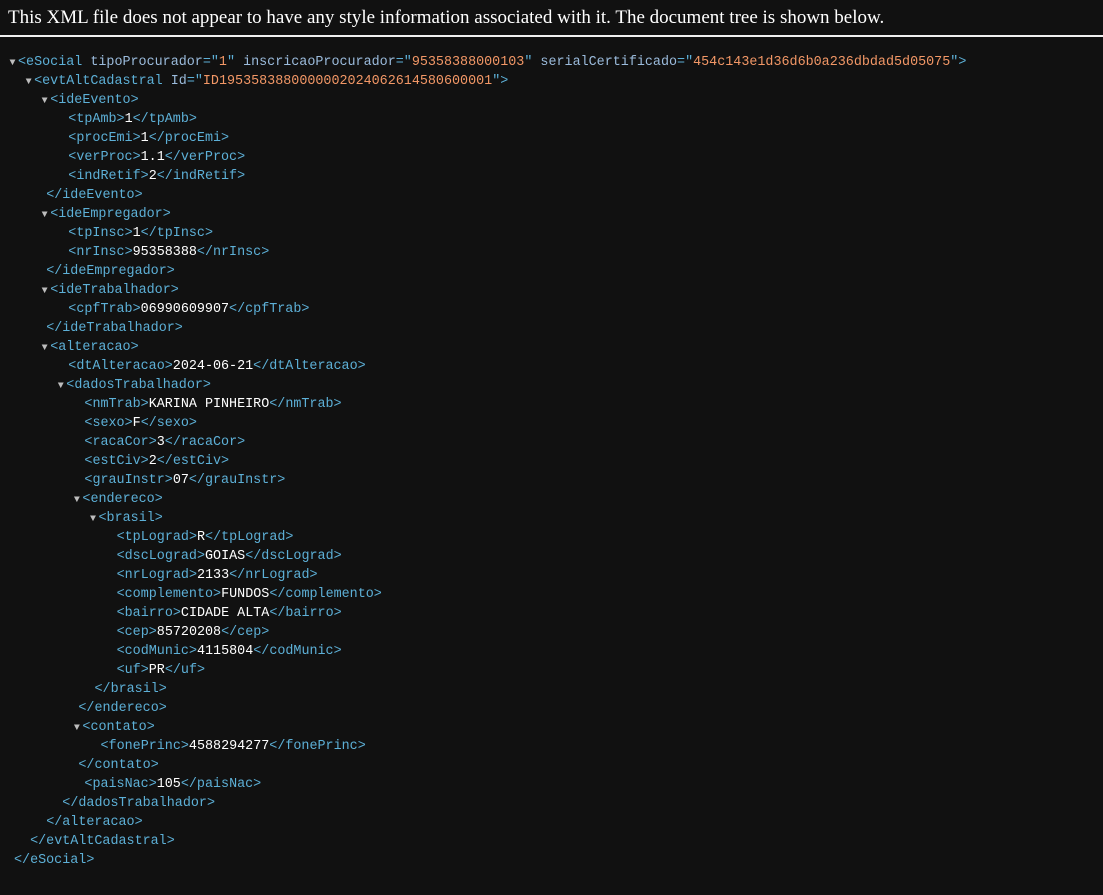 The height and width of the screenshot is (895, 1103). I want to click on element-text: KARINA PINHEIRO, so click(209, 404).